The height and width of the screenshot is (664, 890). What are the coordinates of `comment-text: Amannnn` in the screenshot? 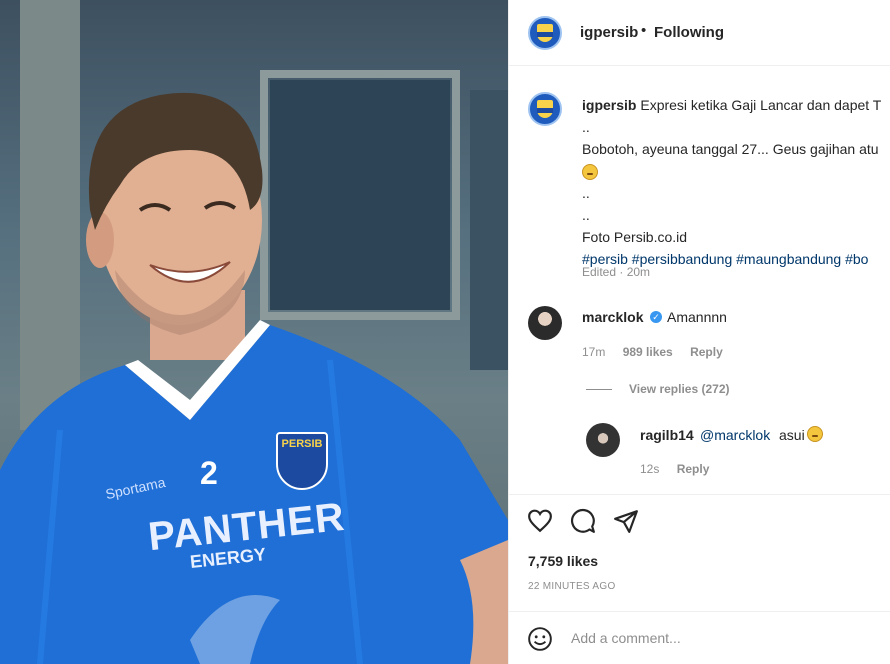 It's located at (697, 317).